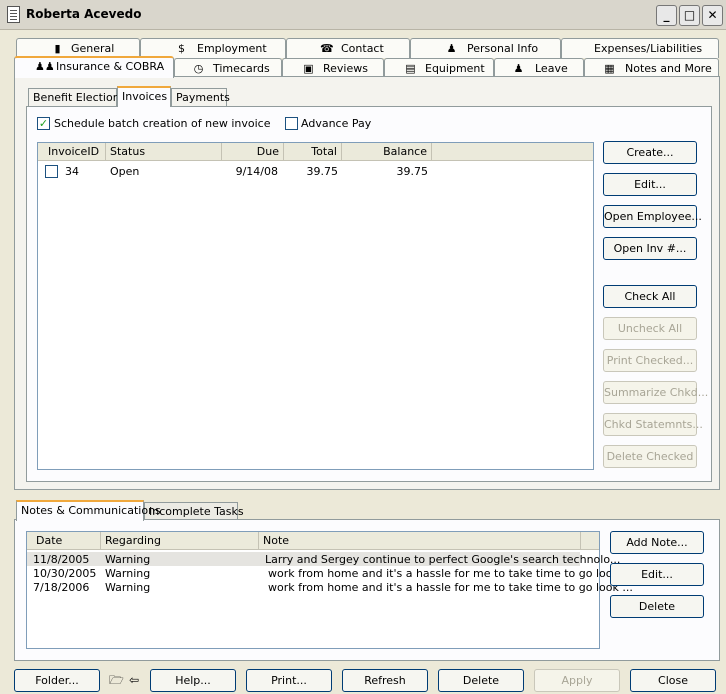 Image resolution: width=726 pixels, height=694 pixels. I want to click on tab-invoices: Invoices, so click(144, 96).